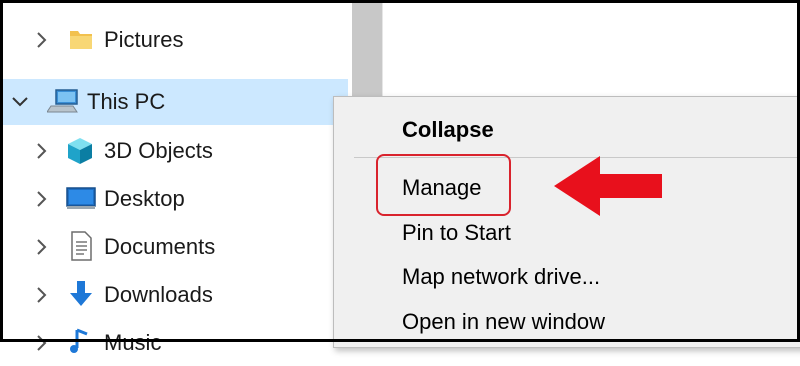  Describe the element at coordinates (82, 245) in the screenshot. I see `documents-icon` at that location.